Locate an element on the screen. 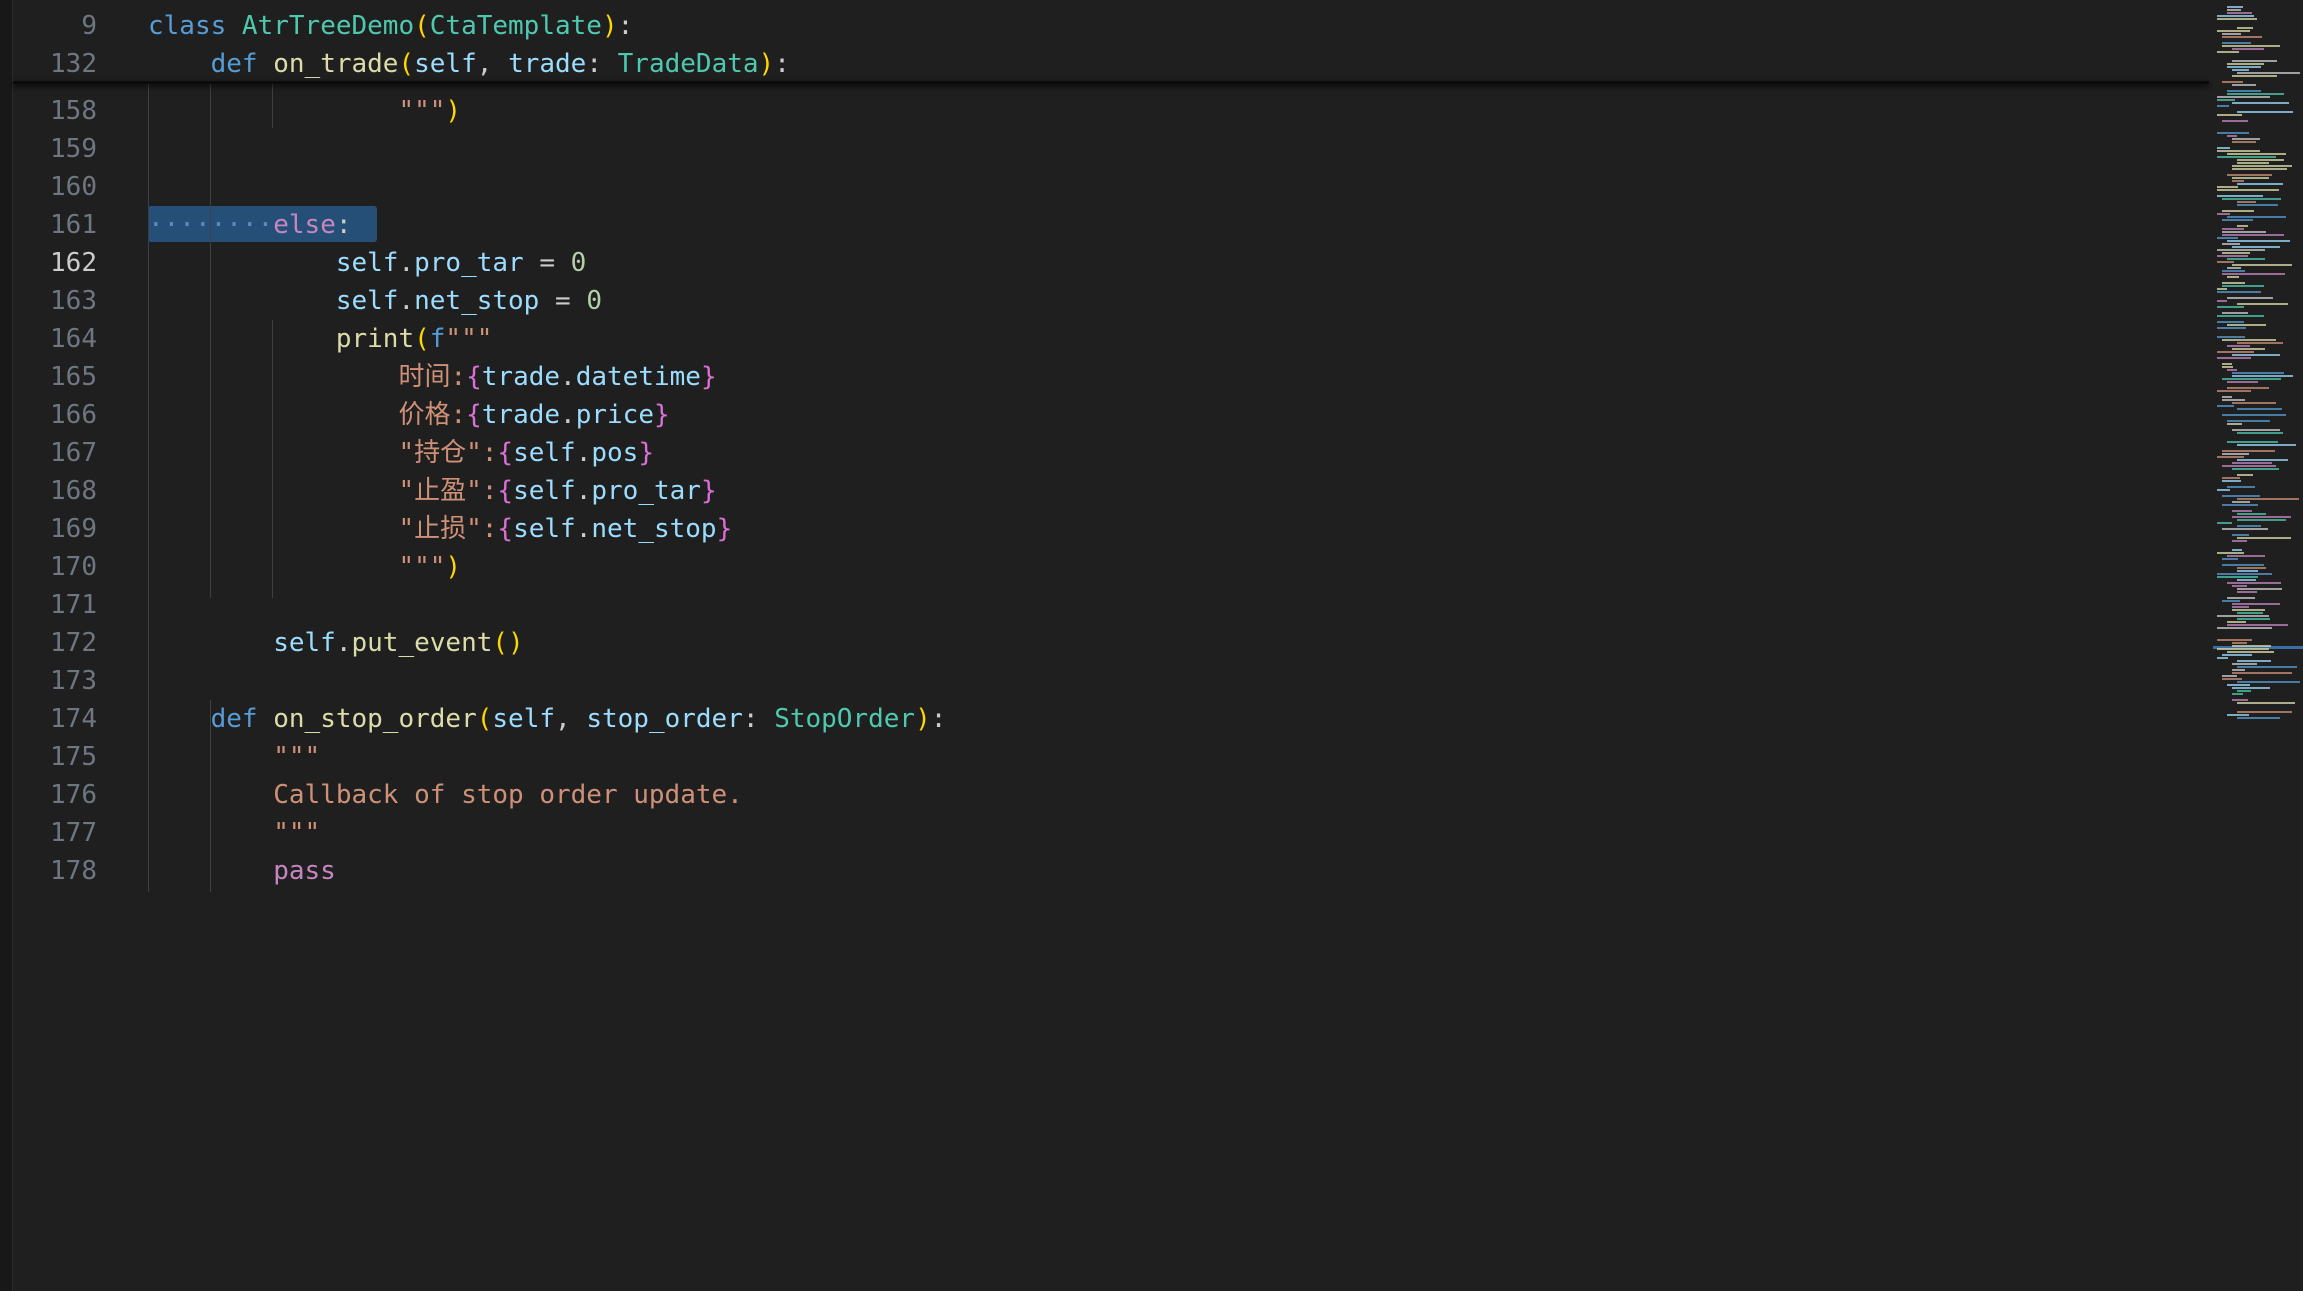 Image resolution: width=2303 pixels, height=1291 pixels. code-text: ········else: is located at coordinates (250, 225).